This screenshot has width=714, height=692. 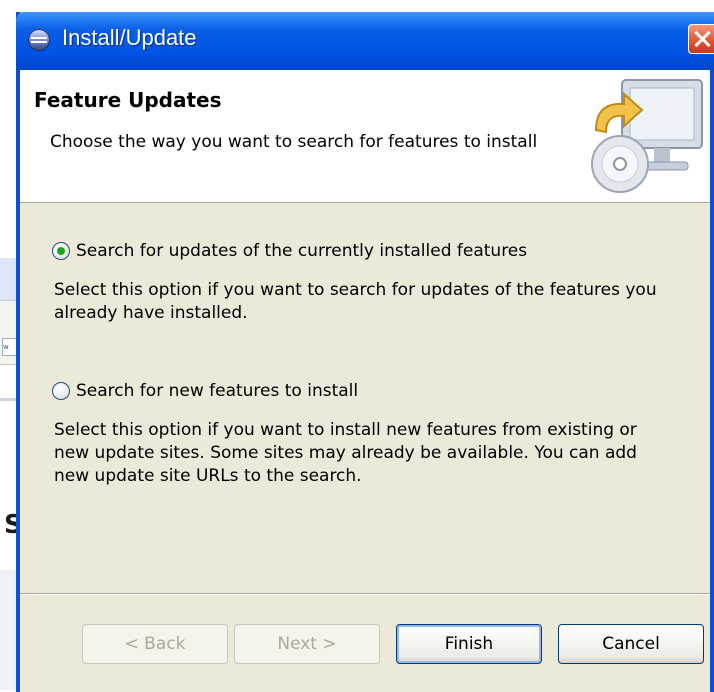 I want to click on eclipse-icon, so click(x=39, y=40).